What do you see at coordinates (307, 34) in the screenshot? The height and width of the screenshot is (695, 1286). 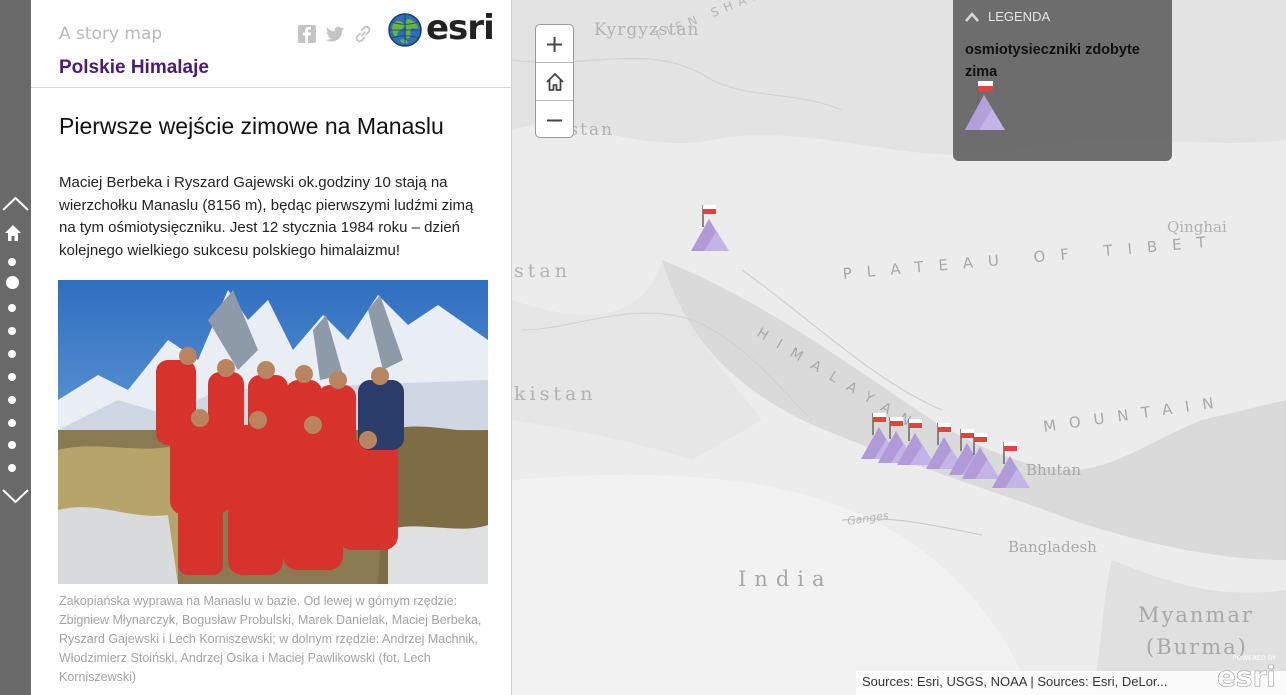 I see `facebook-icon` at bounding box center [307, 34].